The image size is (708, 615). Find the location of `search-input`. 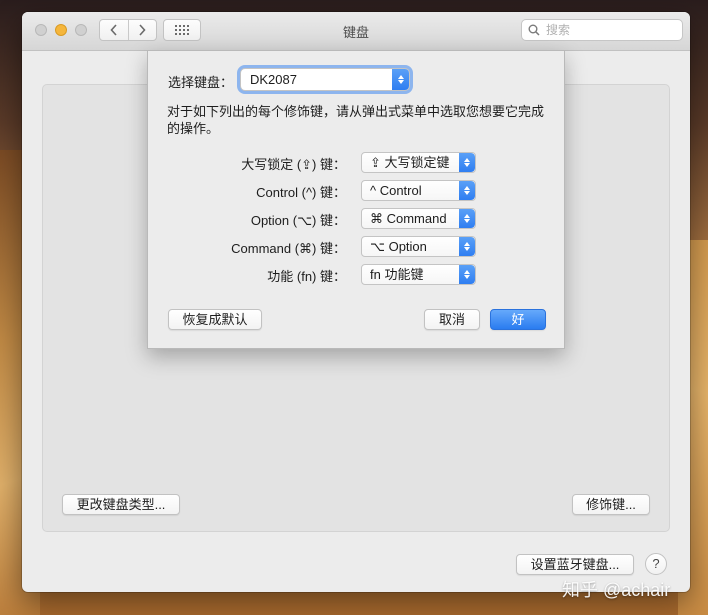

search-input is located at coordinates (611, 30).